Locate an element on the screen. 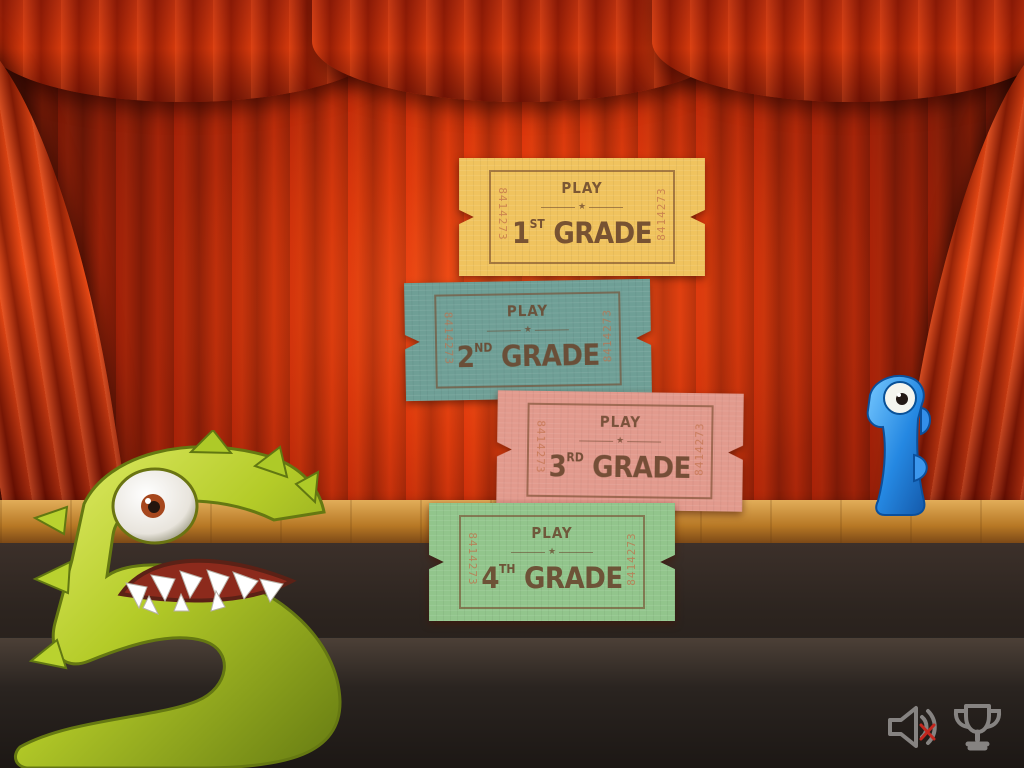 This screenshot has width=1024, height=768. ticket-grade-label: 1ST GRADE is located at coordinates (582, 233).